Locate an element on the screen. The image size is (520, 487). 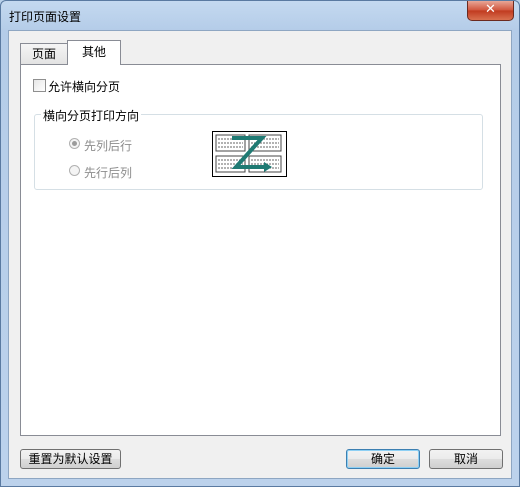
title-bar: 打印页面设置 ✕ is located at coordinates (260, 15).